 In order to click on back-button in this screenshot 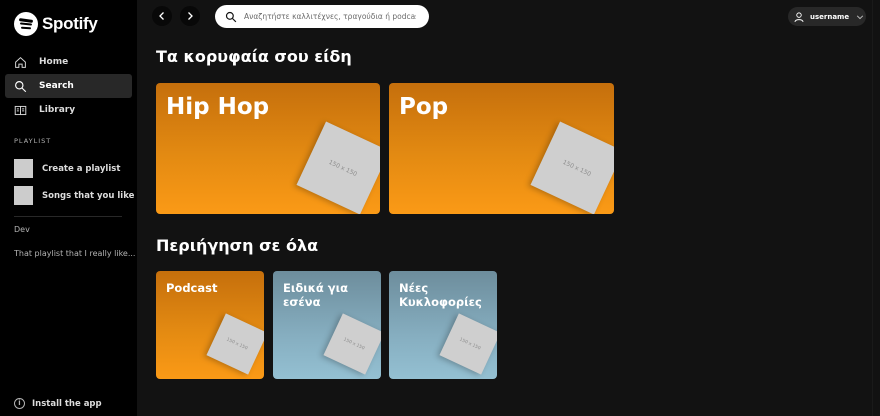, I will do `click(162, 16)`.